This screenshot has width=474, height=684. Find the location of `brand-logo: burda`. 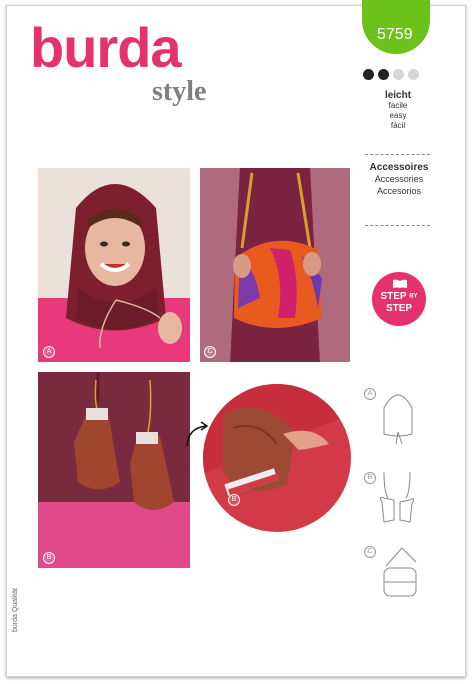

brand-logo: burda is located at coordinates (106, 47).